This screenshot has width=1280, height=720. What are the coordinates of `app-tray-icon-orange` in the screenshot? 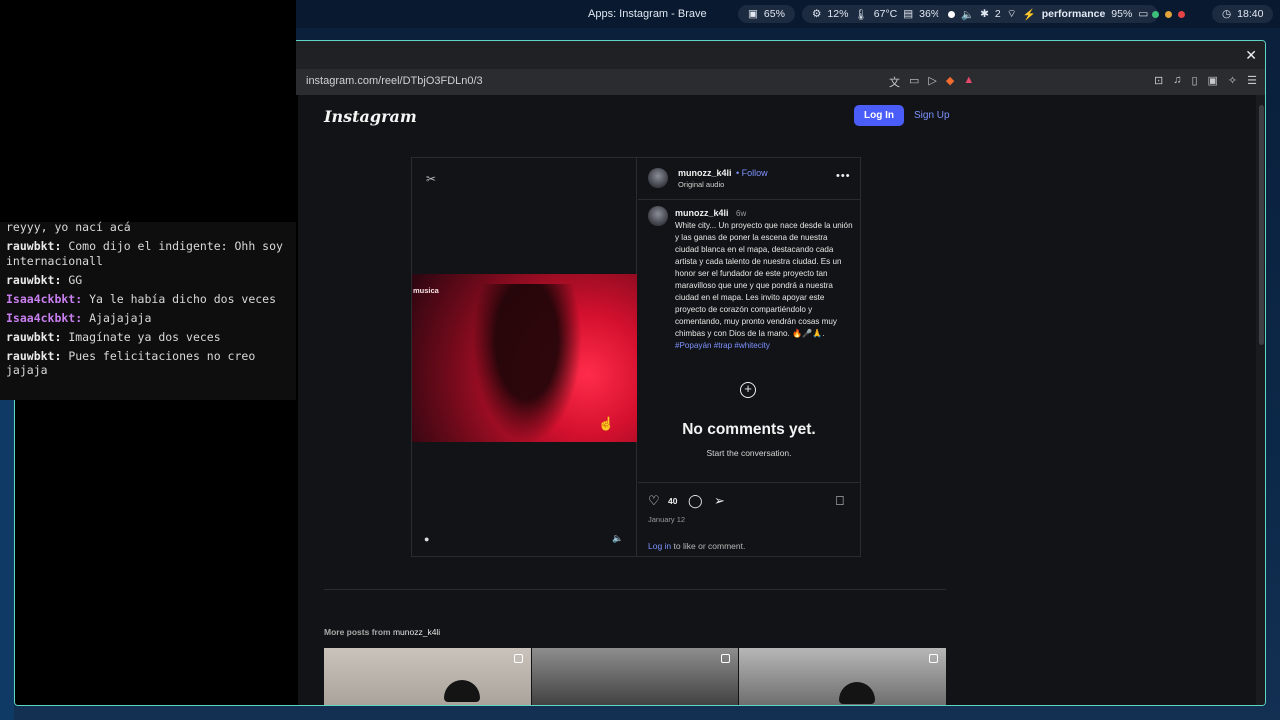 It's located at (1168, 14).